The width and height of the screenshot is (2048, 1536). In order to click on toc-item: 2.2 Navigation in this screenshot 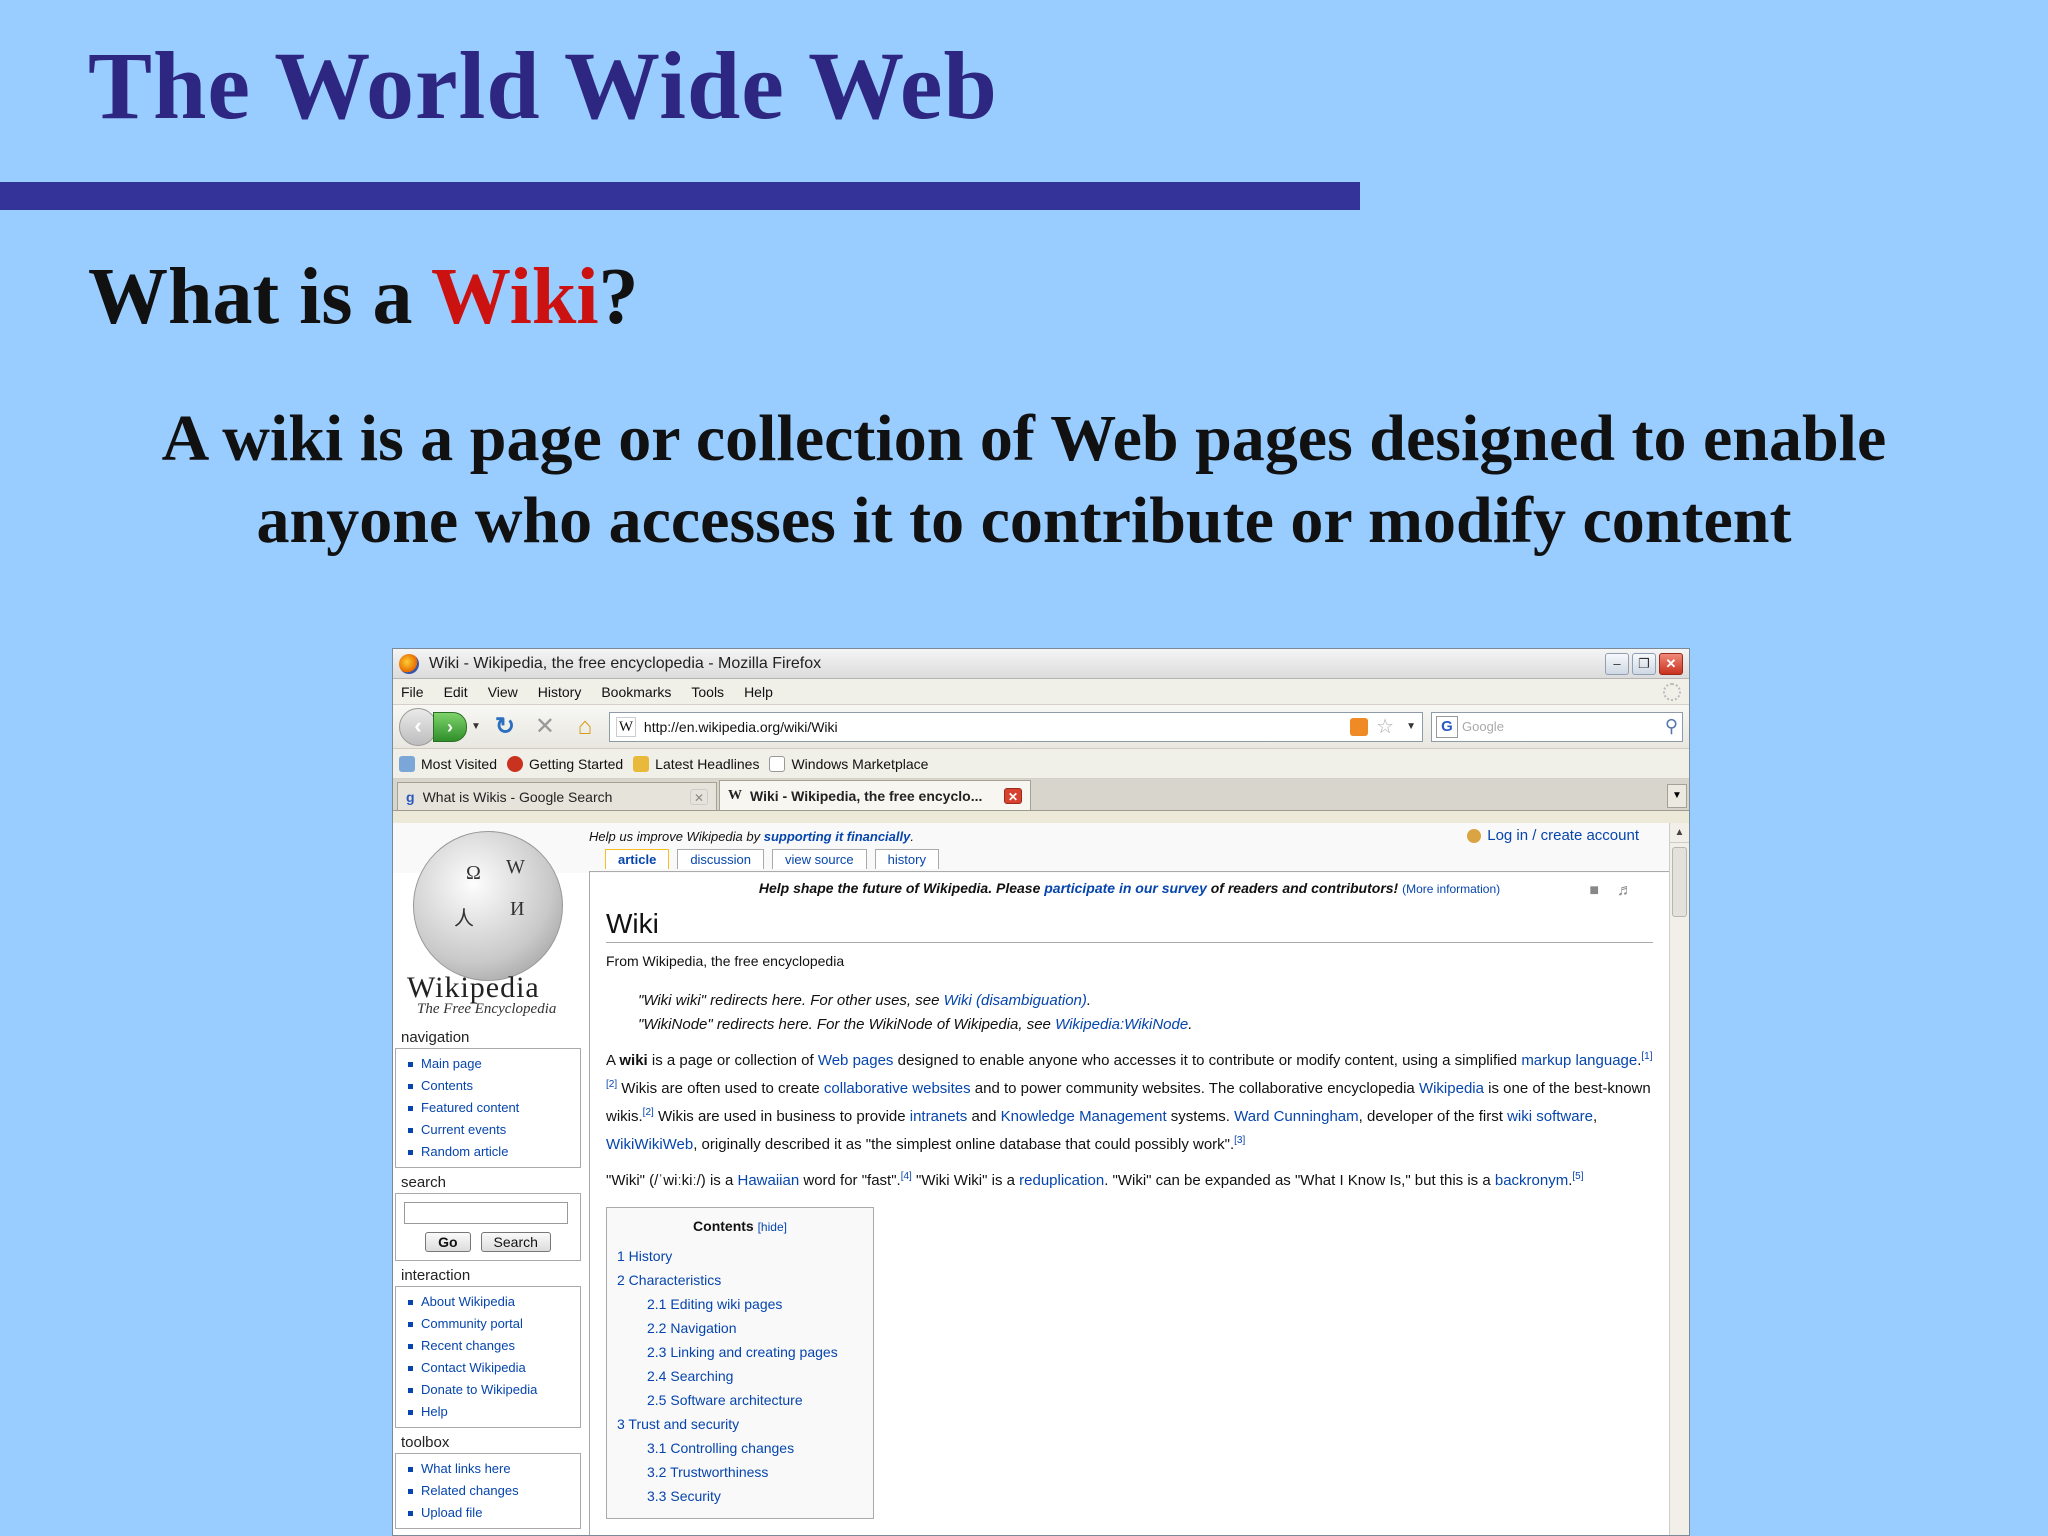, I will do `click(740, 1328)`.